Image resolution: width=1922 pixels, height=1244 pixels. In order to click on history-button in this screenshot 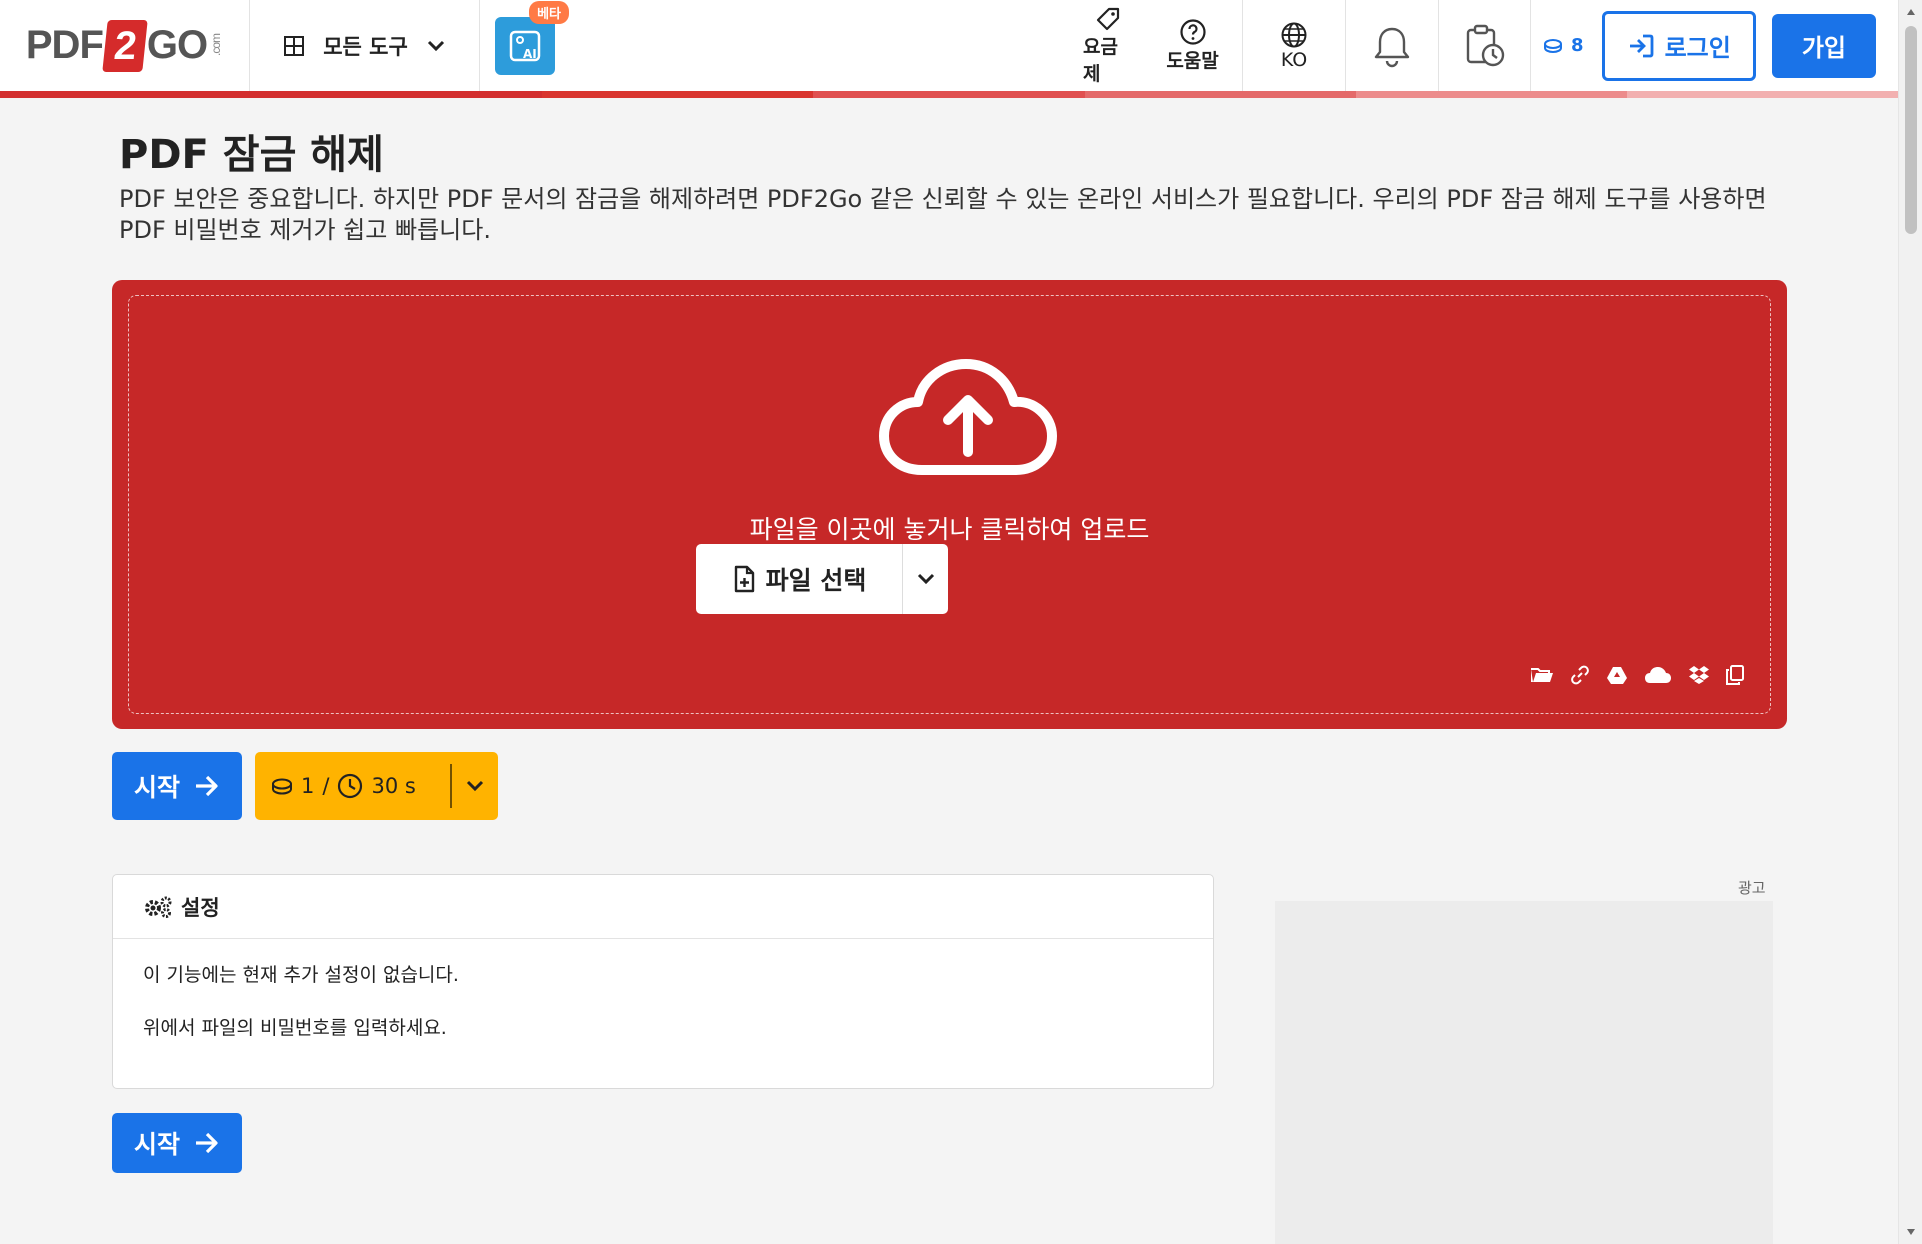, I will do `click(1485, 45)`.